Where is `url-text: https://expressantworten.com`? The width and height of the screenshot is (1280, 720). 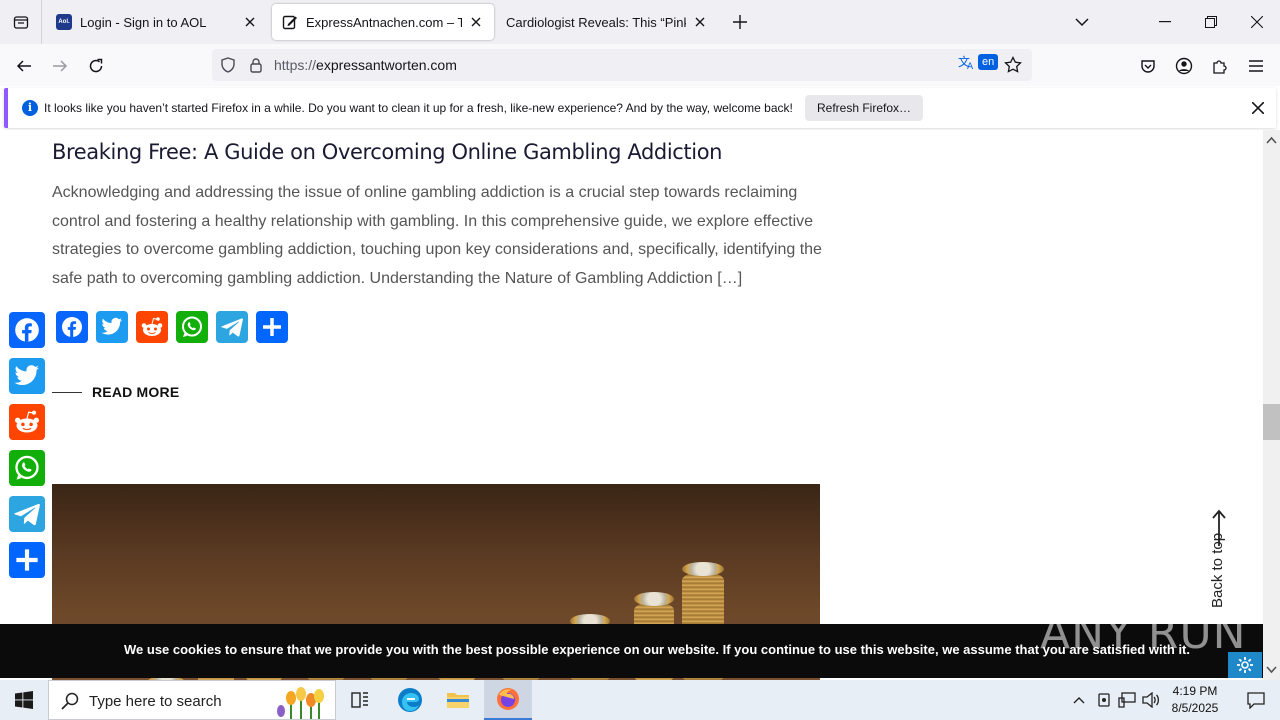 url-text: https://expressantworten.com is located at coordinates (365, 65).